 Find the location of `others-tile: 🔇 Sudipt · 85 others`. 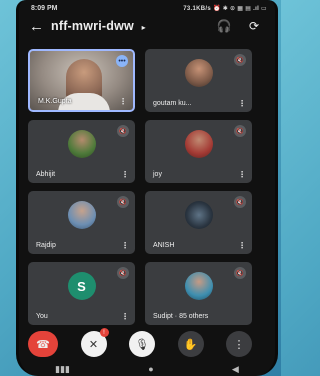

others-tile: 🔇 Sudipt · 85 others is located at coordinates (198, 293).